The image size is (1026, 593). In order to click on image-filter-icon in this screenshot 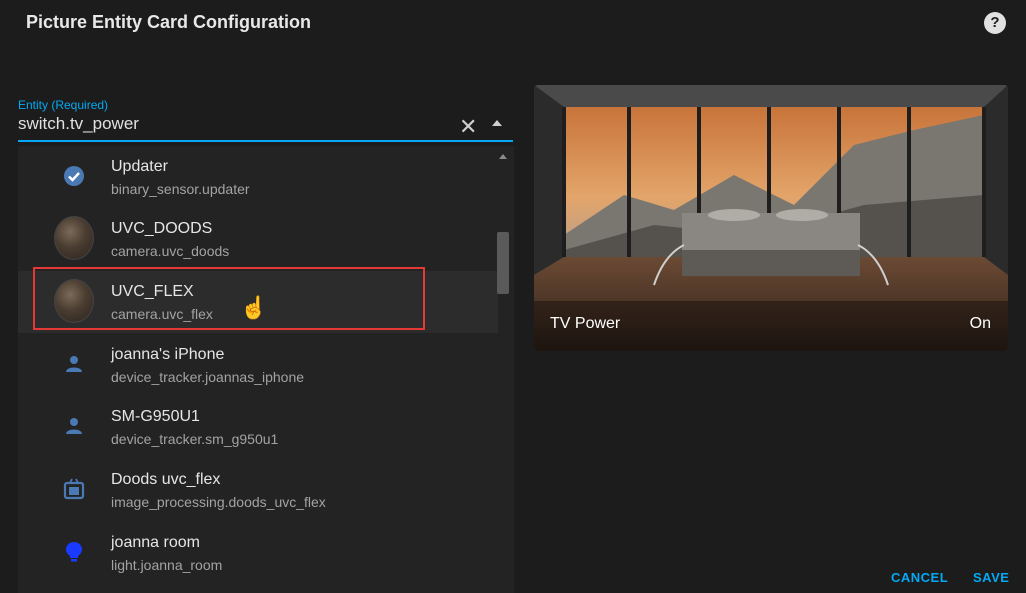, I will do `click(74, 489)`.